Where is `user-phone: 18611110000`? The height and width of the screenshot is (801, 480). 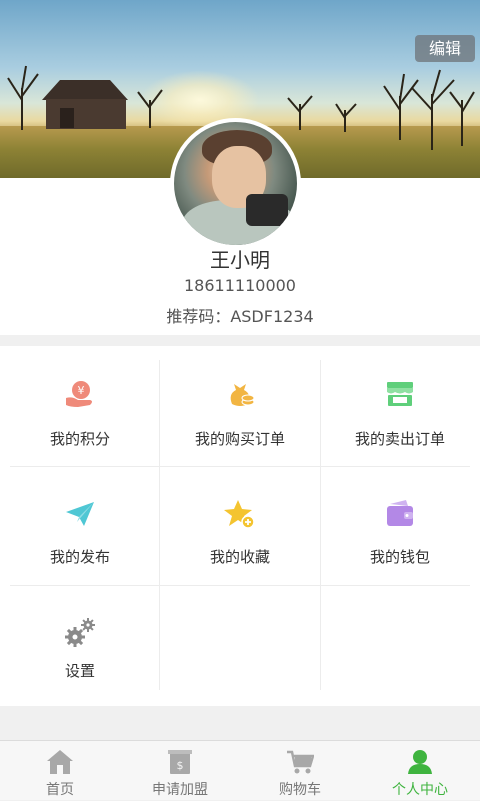 user-phone: 18611110000 is located at coordinates (240, 285).